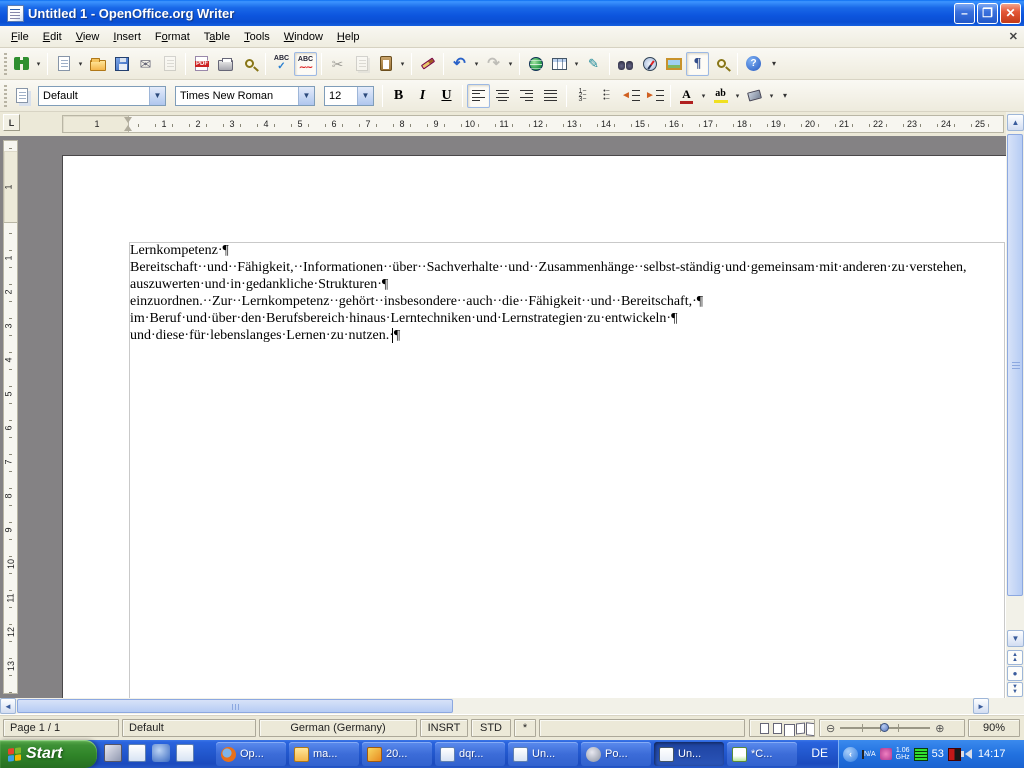  I want to click on font-name-combo: Times New Roman ▼, so click(245, 95).